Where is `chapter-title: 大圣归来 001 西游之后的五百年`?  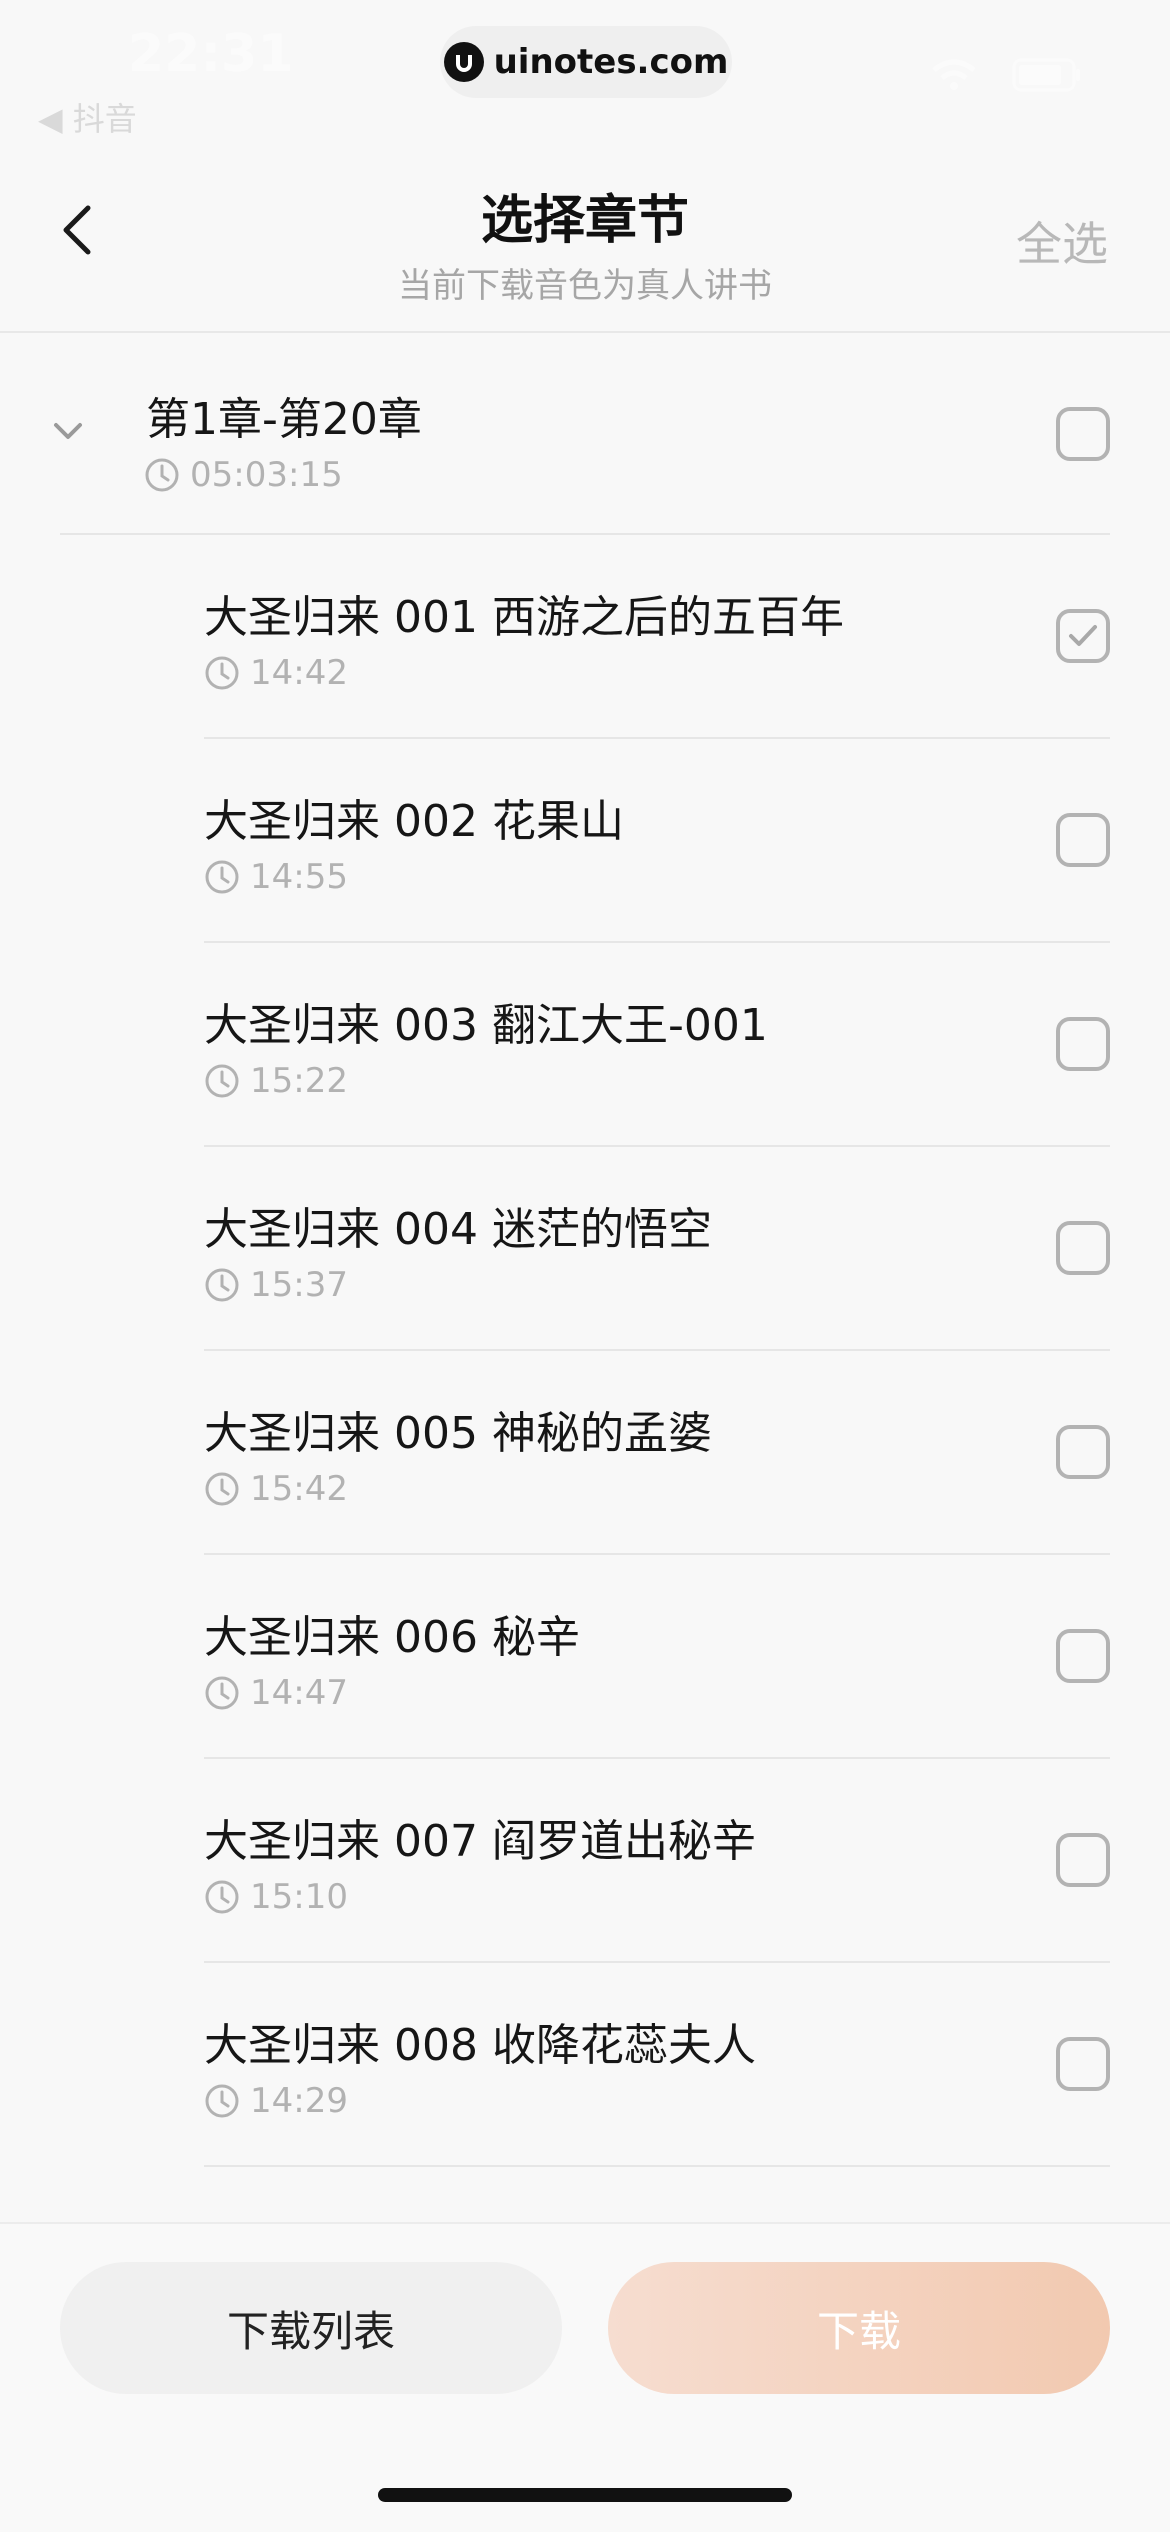 chapter-title: 大圣归来 001 西游之后的五百年 is located at coordinates (524, 617).